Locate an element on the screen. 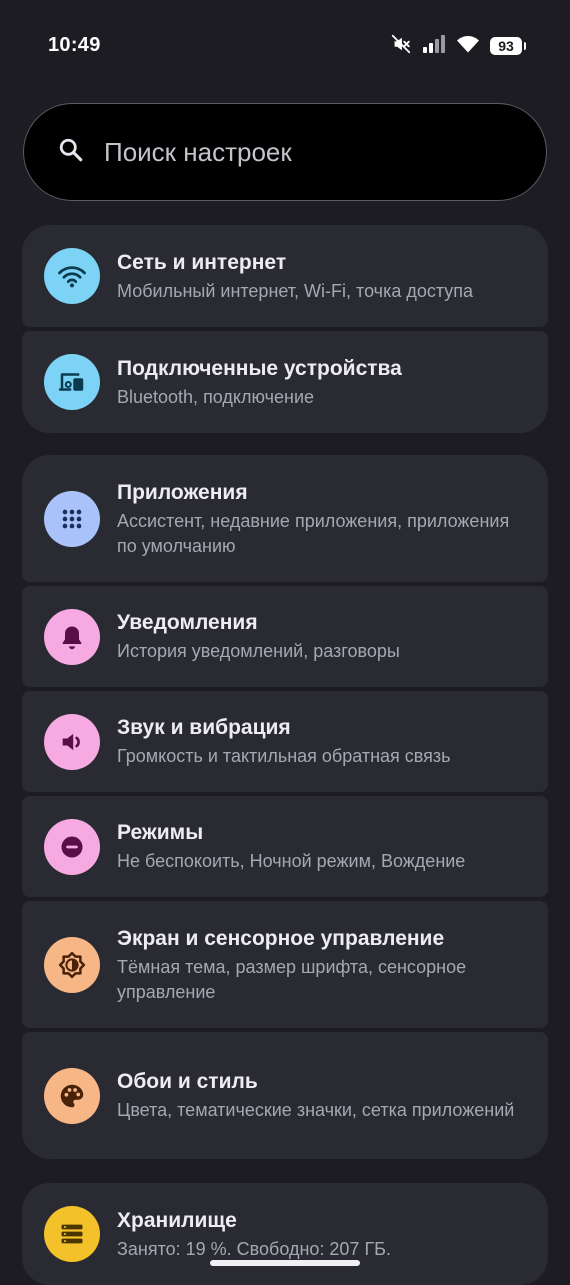 Image resolution: width=570 pixels, height=1285 pixels. status-time: 10:49 is located at coordinates (74, 45).